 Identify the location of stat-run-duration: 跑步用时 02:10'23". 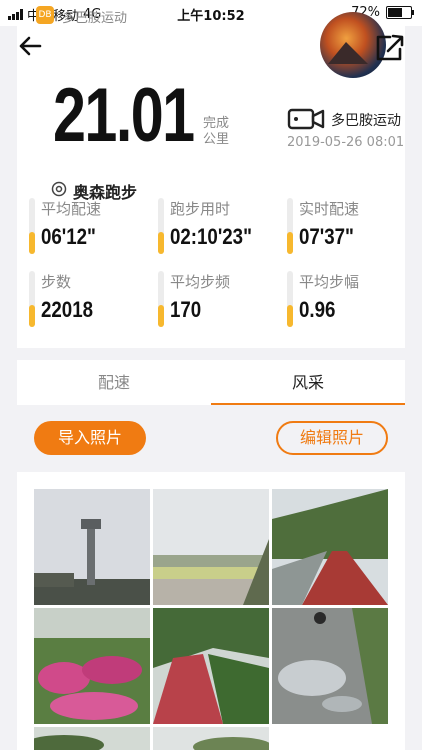
(218, 227).